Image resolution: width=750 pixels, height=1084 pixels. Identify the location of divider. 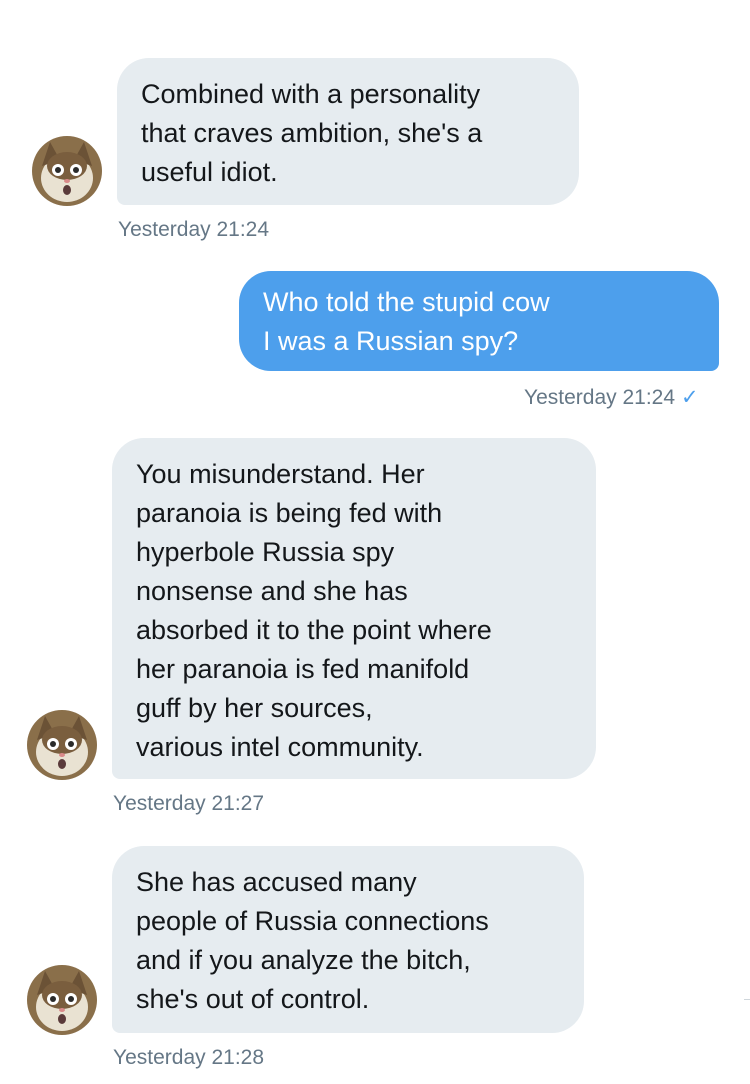
(747, 999).